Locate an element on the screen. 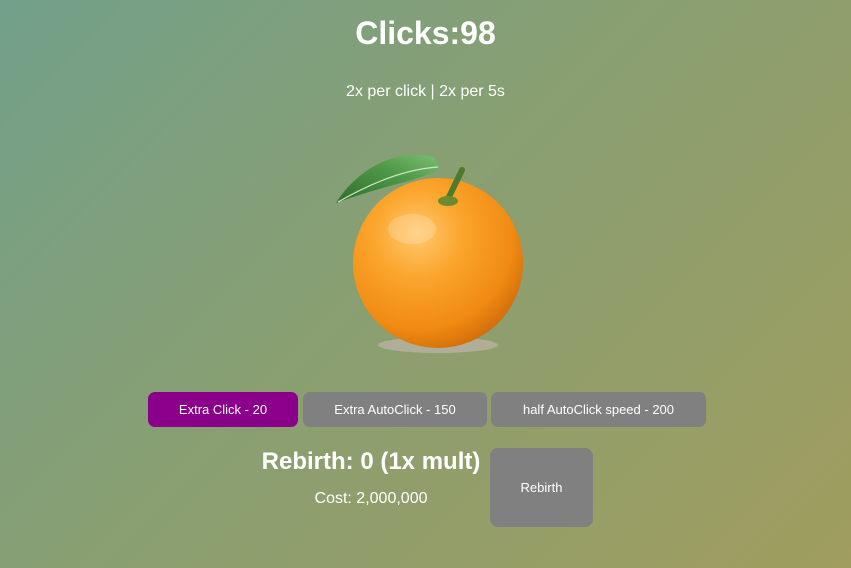 Image resolution: width=851 pixels, height=568 pixels. orange-highlight is located at coordinates (412, 229).